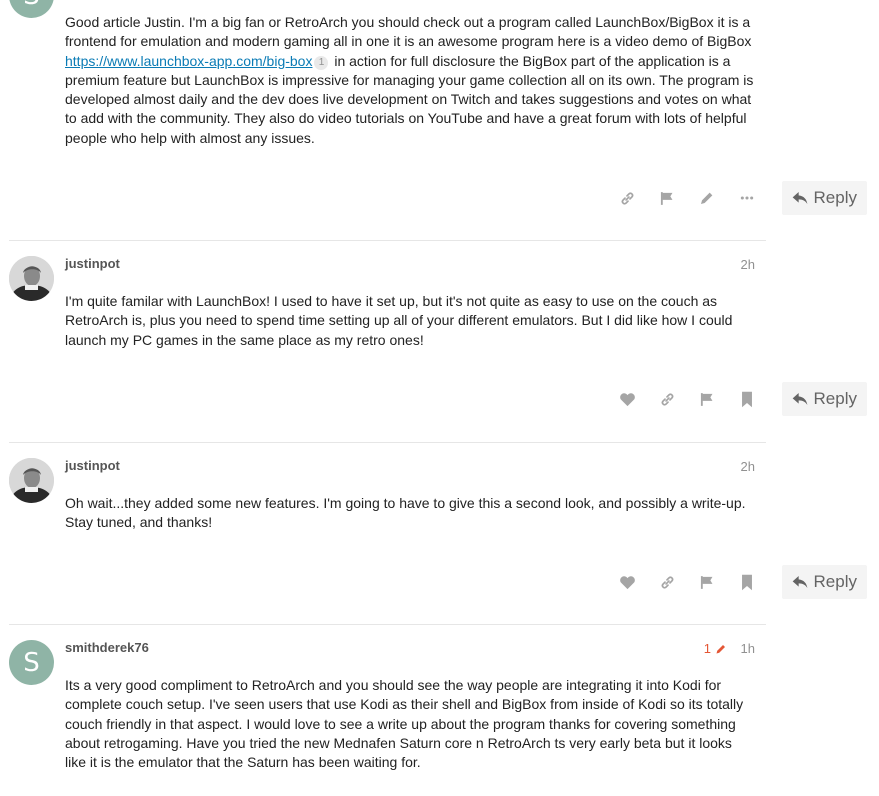  I want to click on edit-button, so click(707, 198).